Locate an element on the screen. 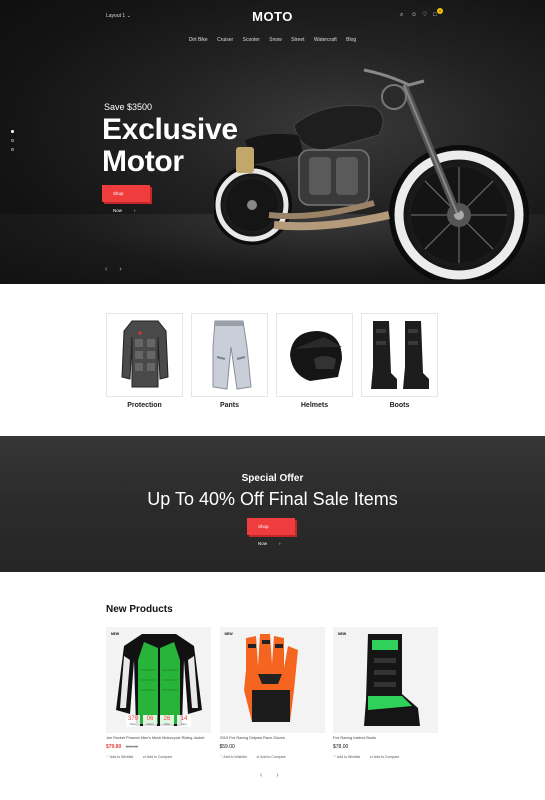 The width and height of the screenshot is (545, 800). product-name: 2015 Fox Racing Dirtpaw Race Gloves is located at coordinates (272, 738).